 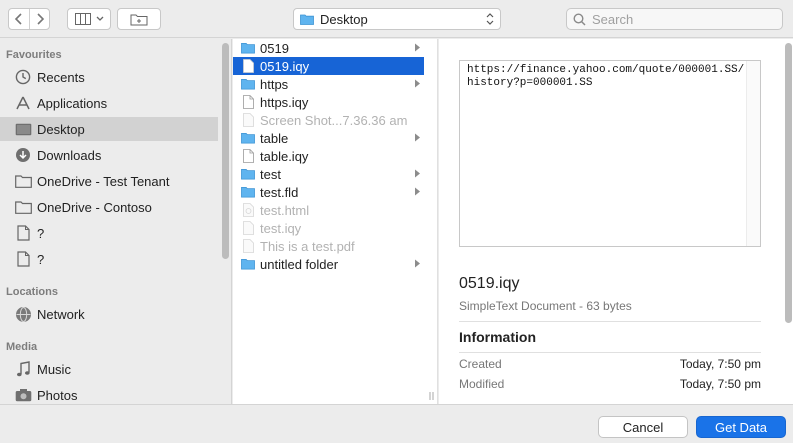 What do you see at coordinates (334, 120) in the screenshot?
I see `file-name: Screen Shot...7.36.36 am` at bounding box center [334, 120].